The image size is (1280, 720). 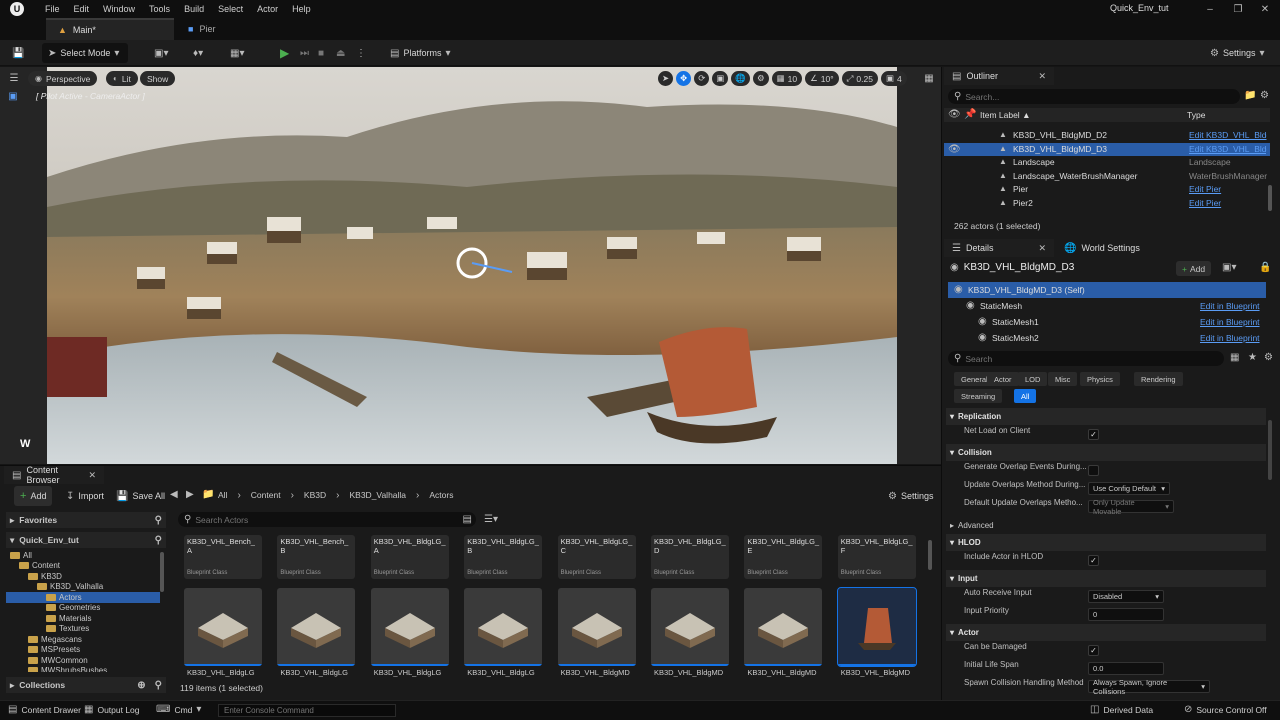 I want to click on save-all-button: 💾 Save All, so click(x=140, y=496).